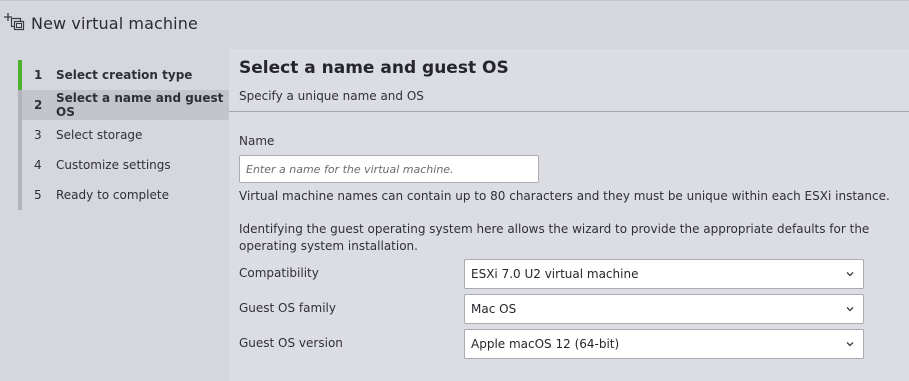 This screenshot has height=381, width=909. Describe the element at coordinates (38, 105) in the screenshot. I see `step-number: 2` at that location.